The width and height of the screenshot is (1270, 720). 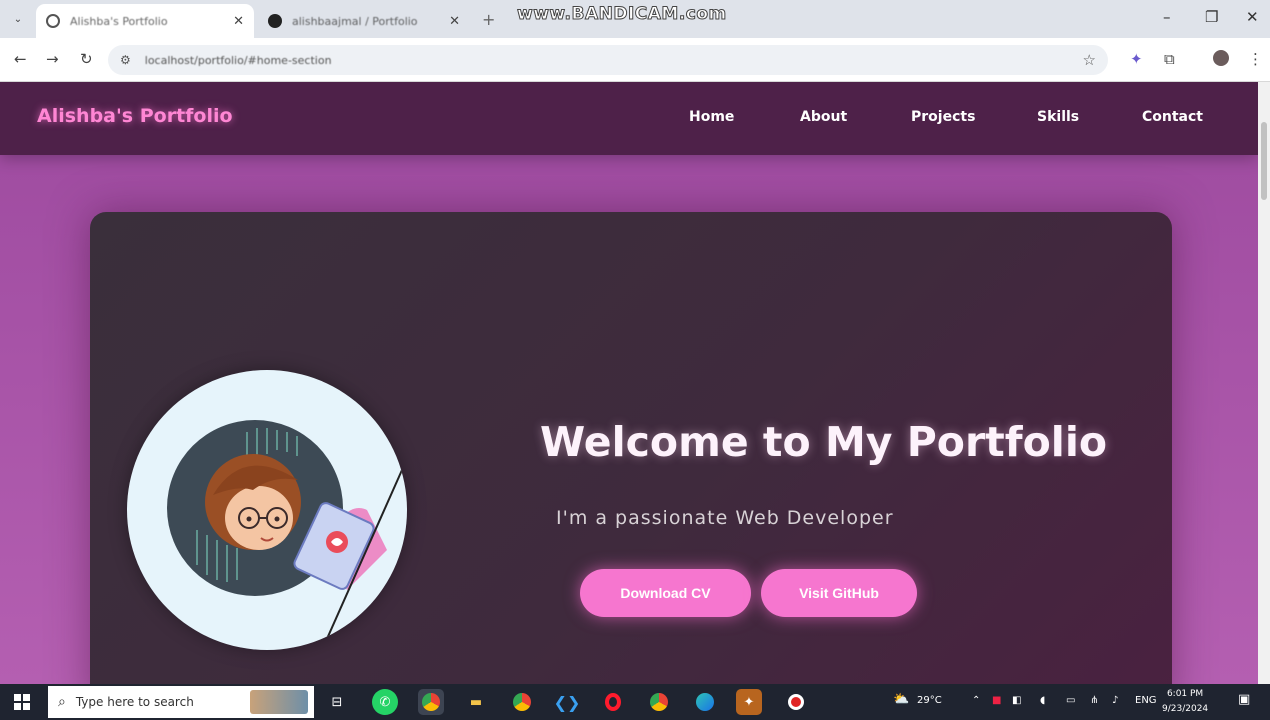 I want to click on tray-battery-icon: ▭, so click(x=1070, y=700).